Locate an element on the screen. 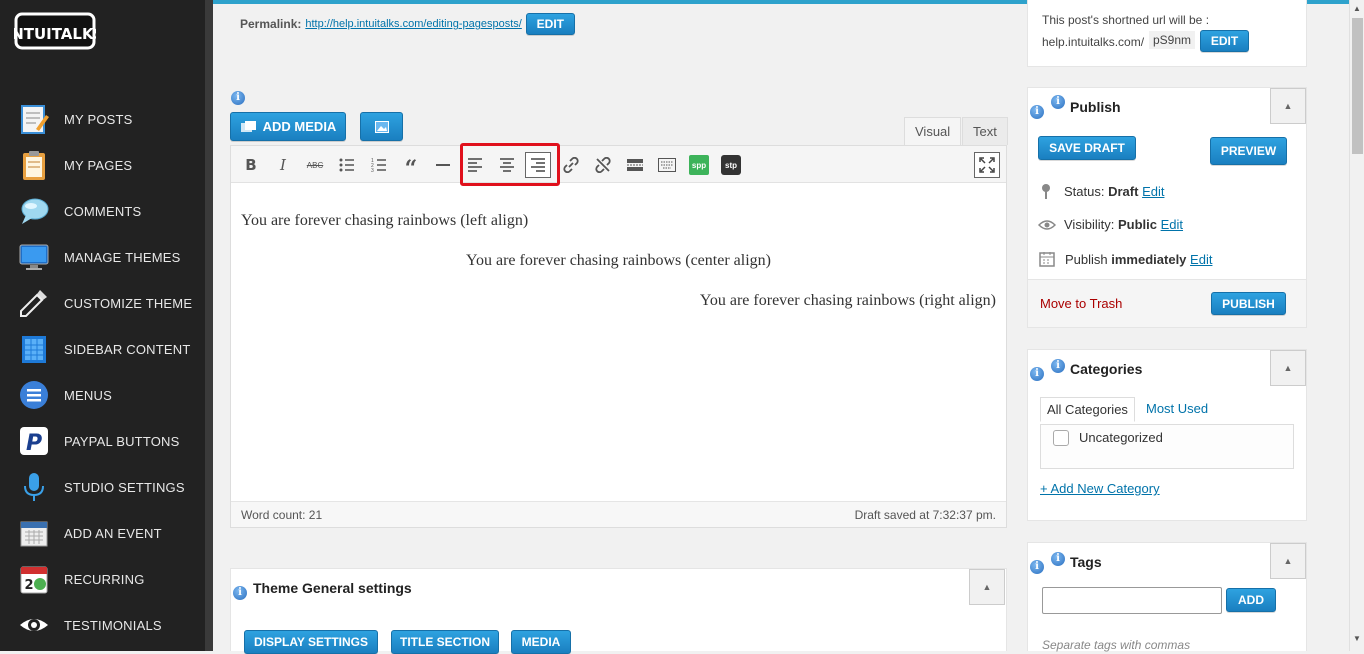 Image resolution: width=1364 pixels, height=654 pixels. italic-button: I is located at coordinates (283, 165).